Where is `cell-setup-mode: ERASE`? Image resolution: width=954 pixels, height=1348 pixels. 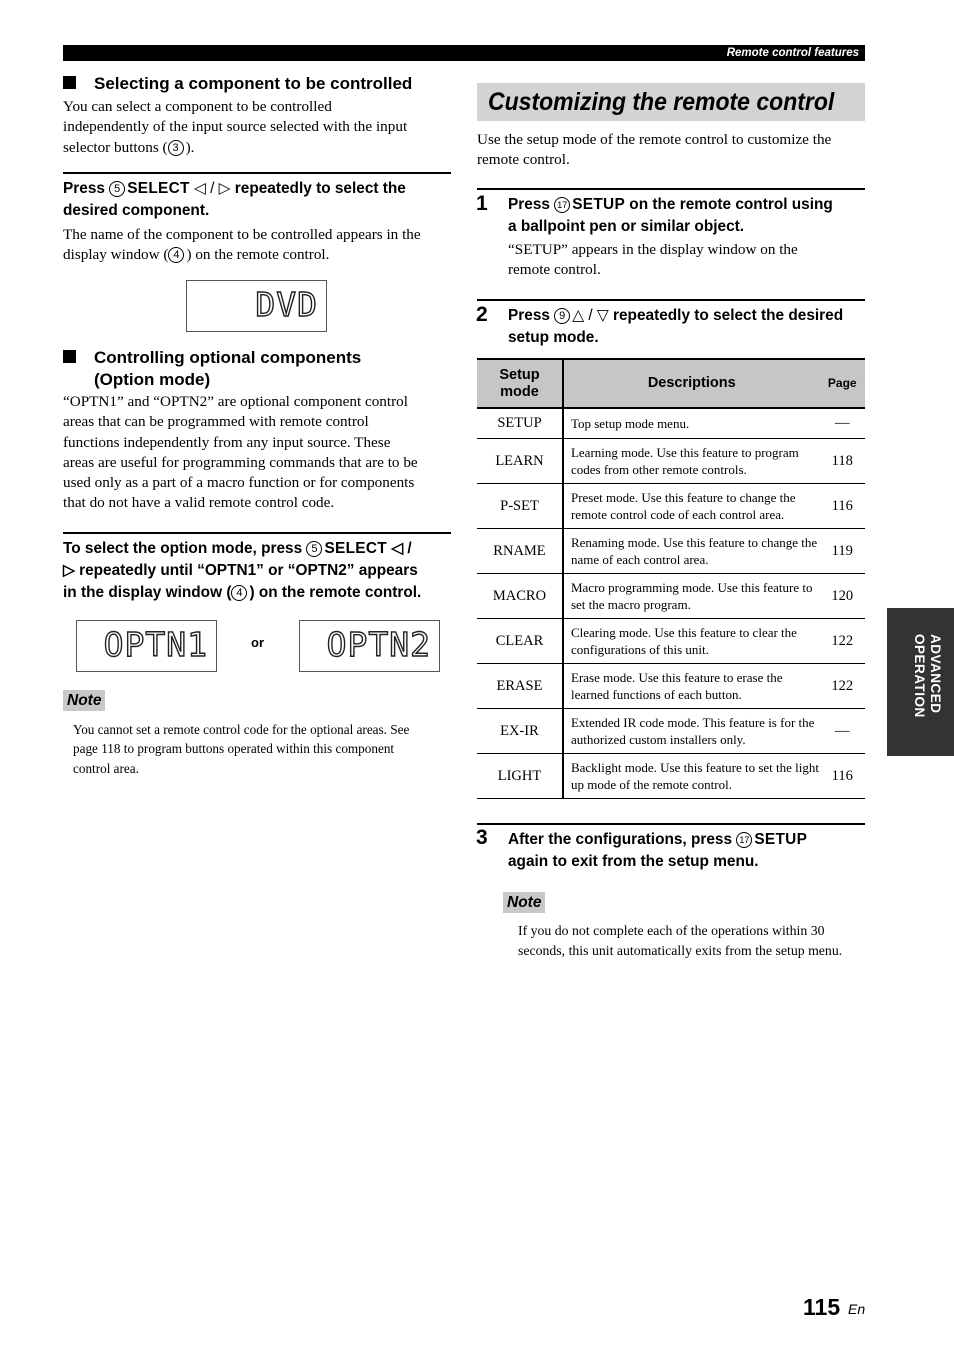 cell-setup-mode: ERASE is located at coordinates (520, 686).